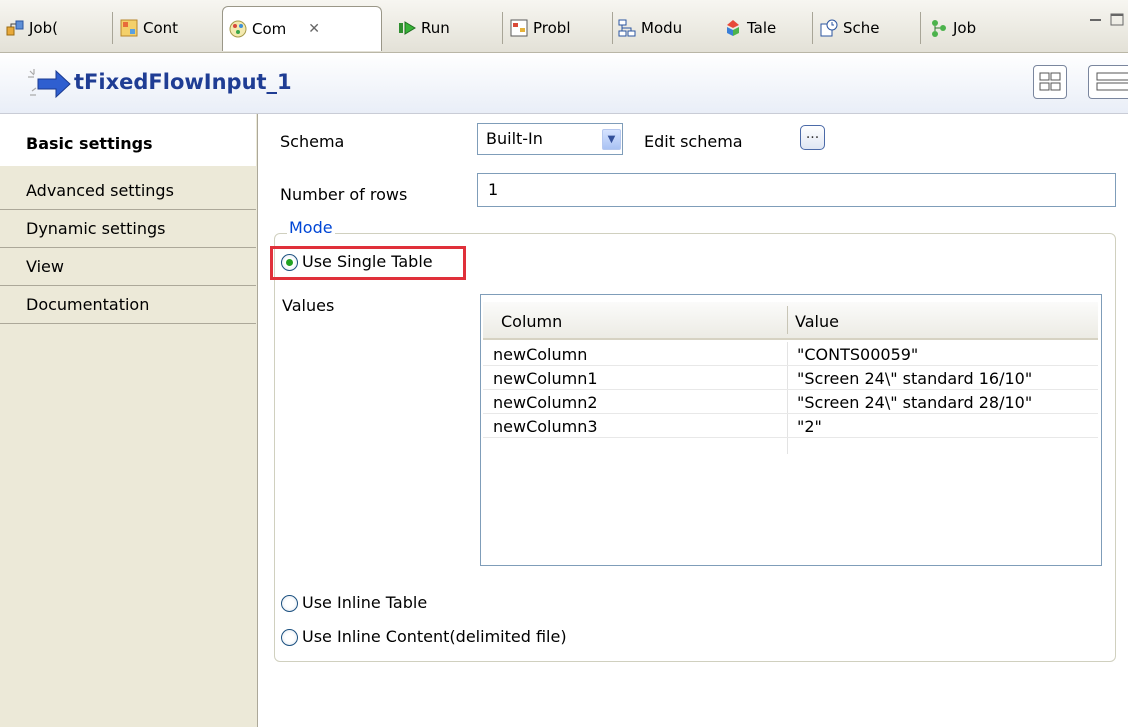 This screenshot has height=727, width=1128. I want to click on run-icon, so click(407, 28).